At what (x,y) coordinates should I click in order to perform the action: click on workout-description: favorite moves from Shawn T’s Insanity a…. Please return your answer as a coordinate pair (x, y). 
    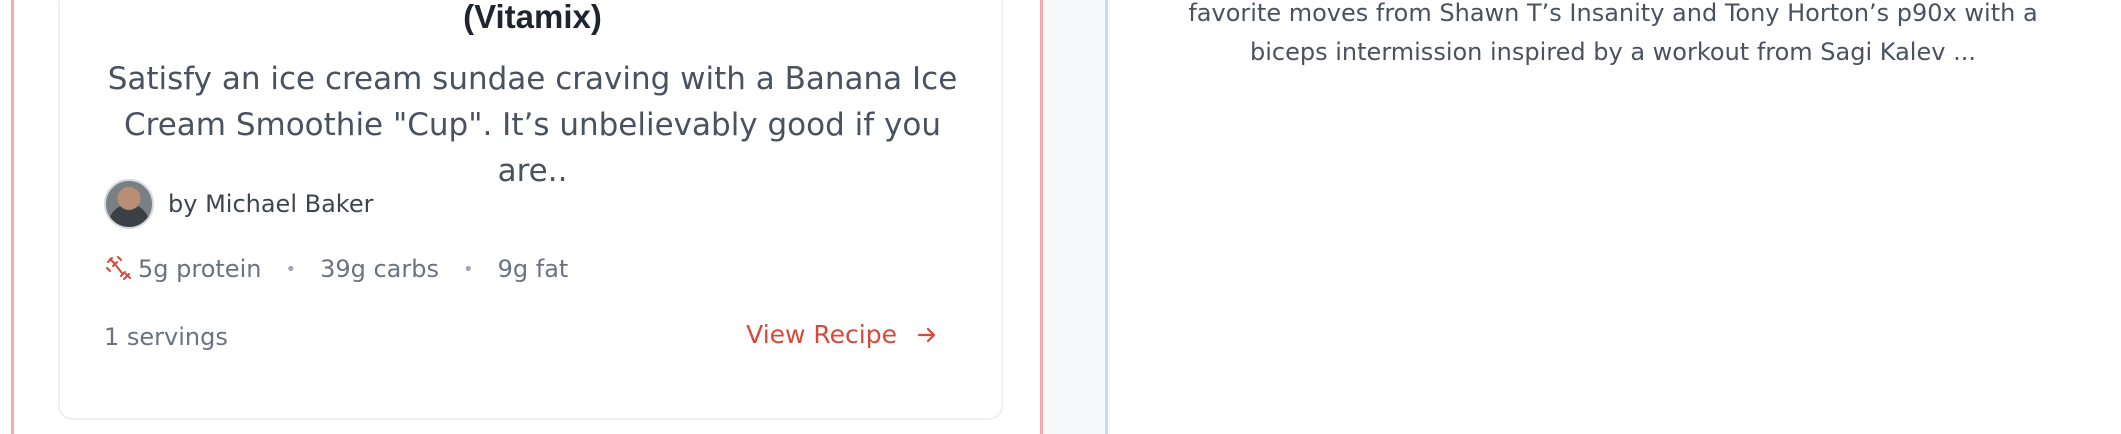
    Looking at the image, I should click on (1613, 33).